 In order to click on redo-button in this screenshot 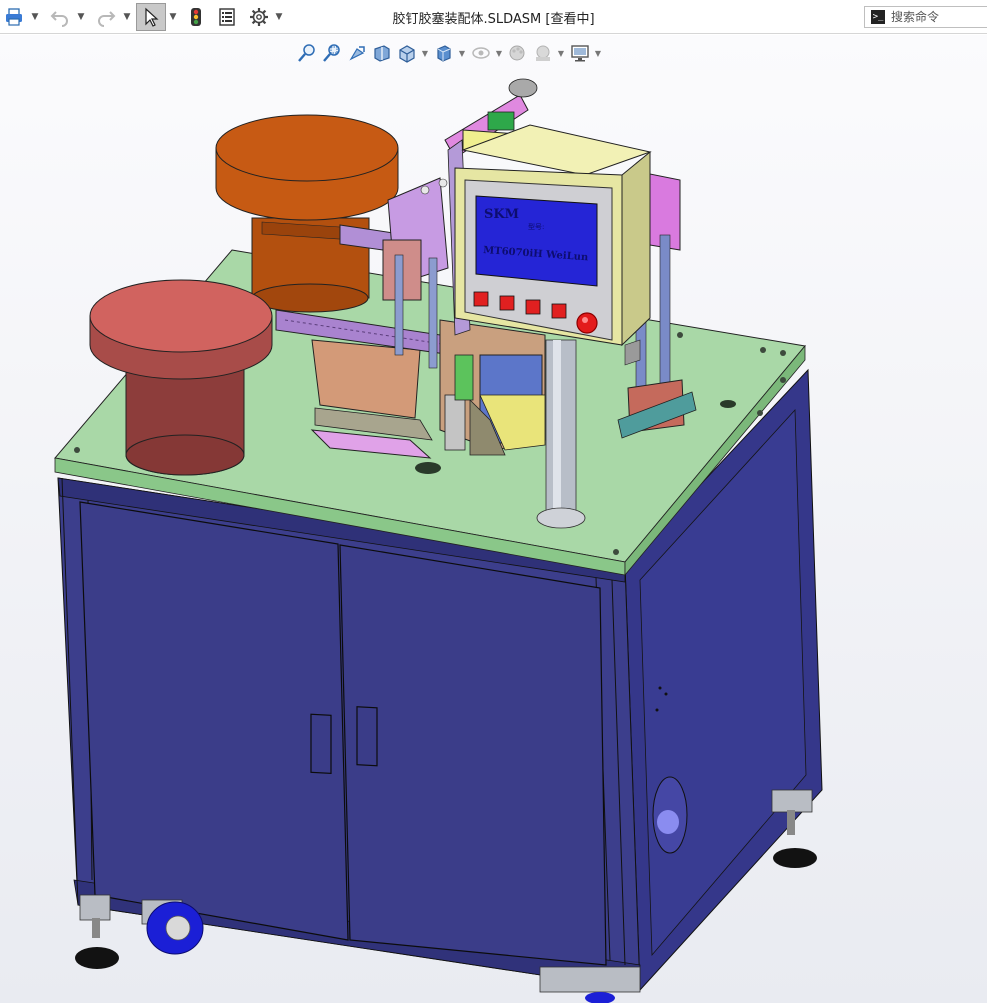, I will do `click(106, 17)`.